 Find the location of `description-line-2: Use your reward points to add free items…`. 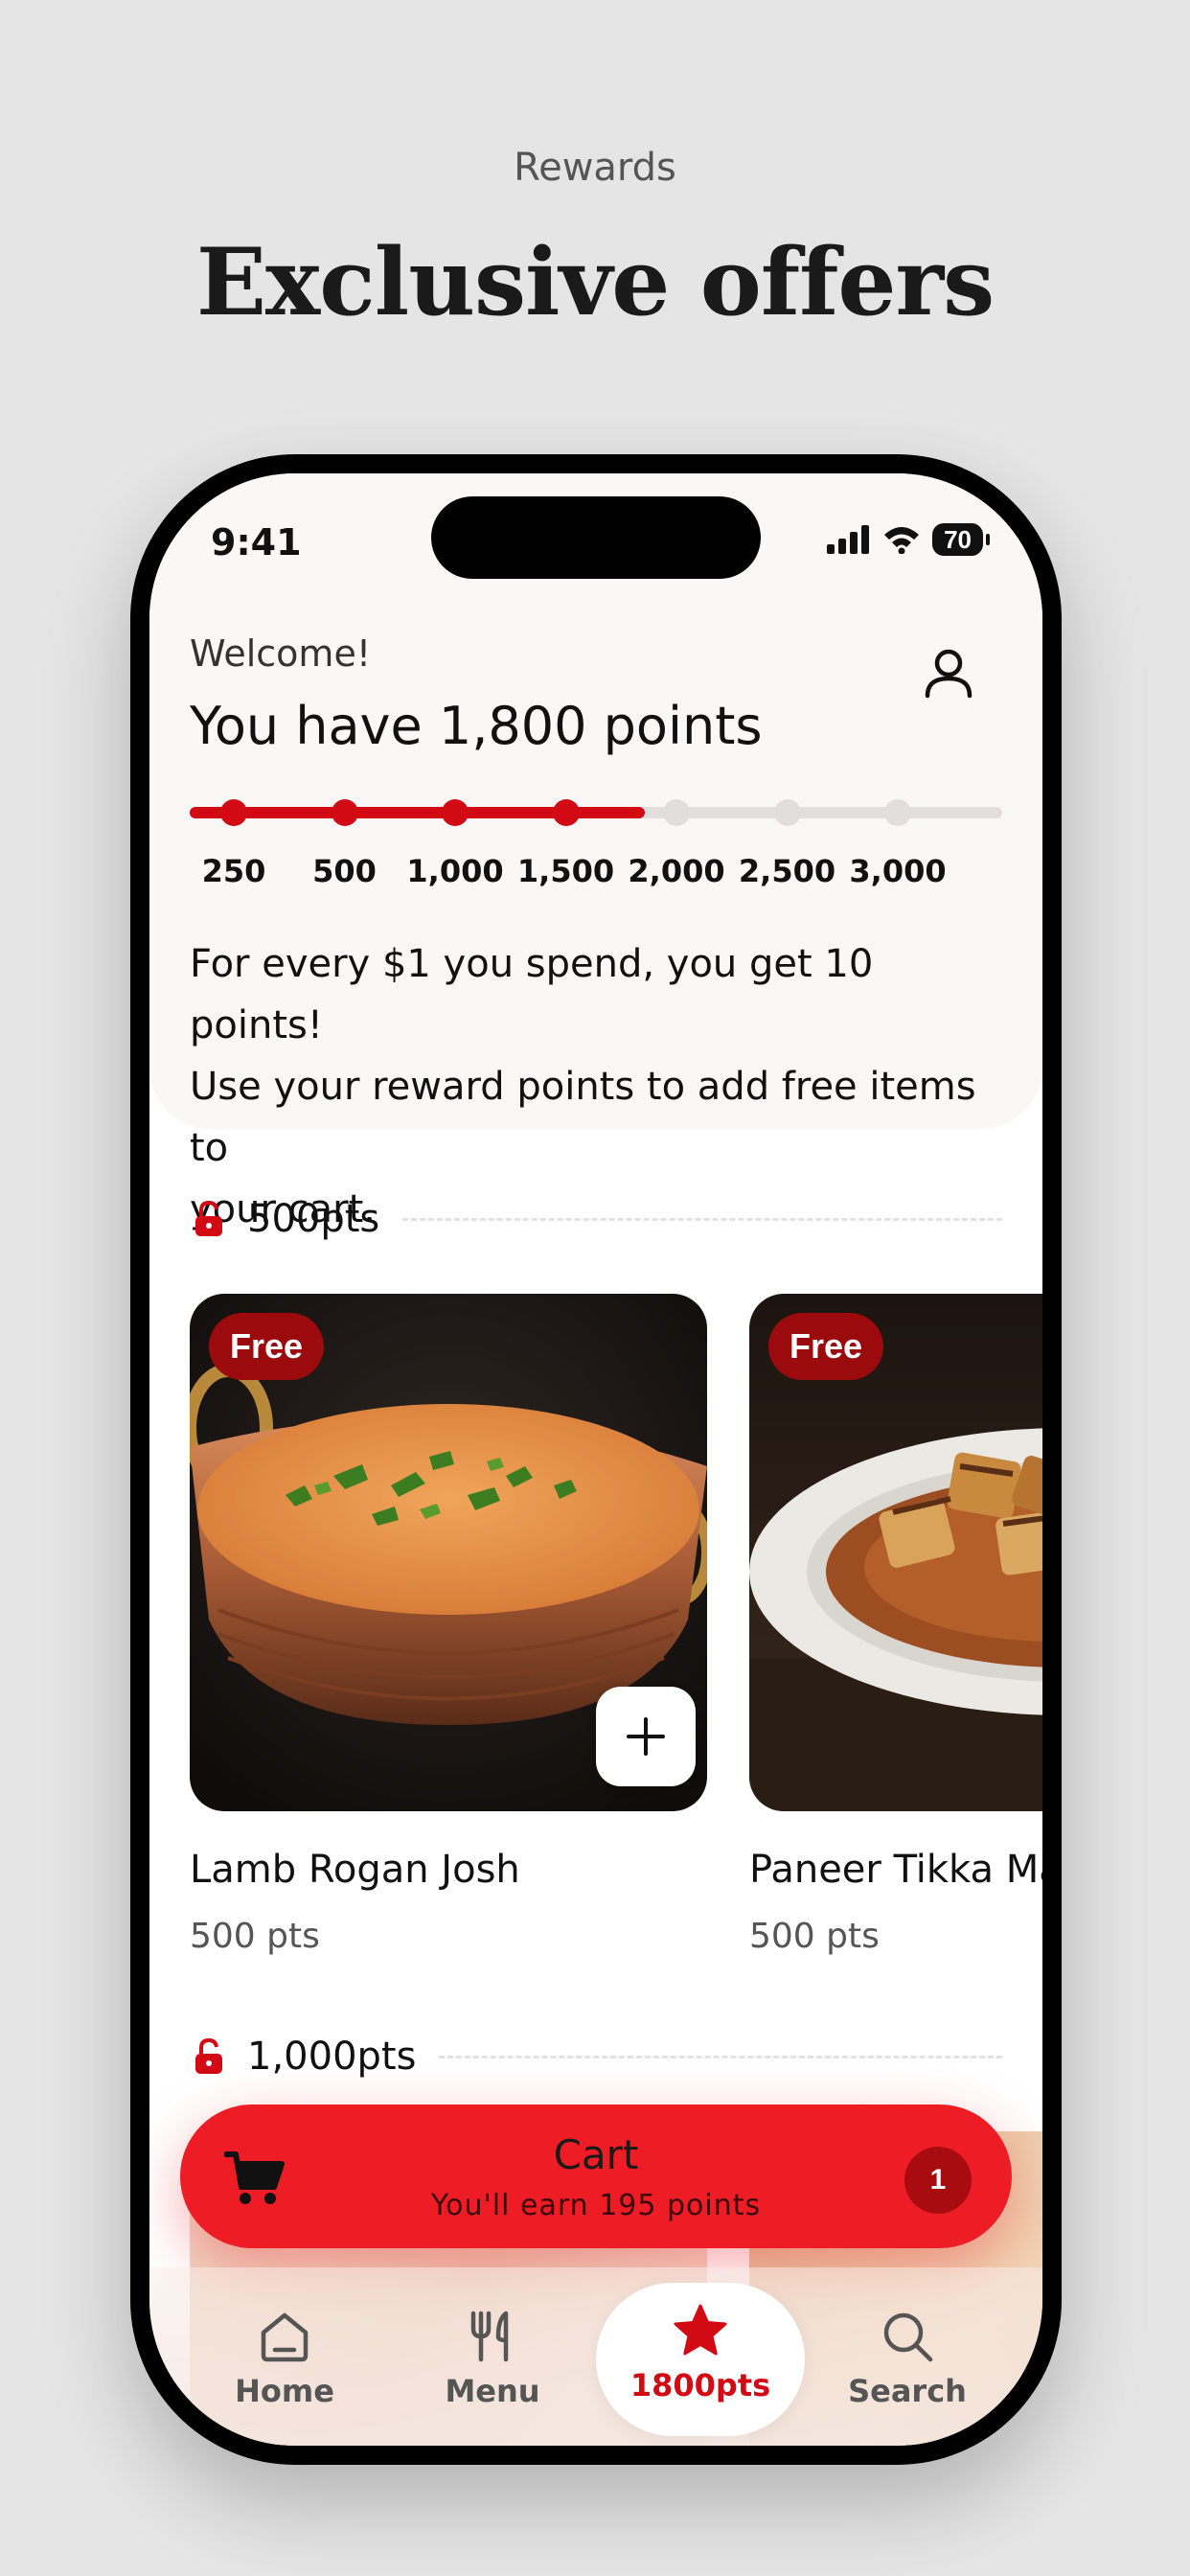

description-line-2: Use your reward points to add free items… is located at coordinates (583, 1117).